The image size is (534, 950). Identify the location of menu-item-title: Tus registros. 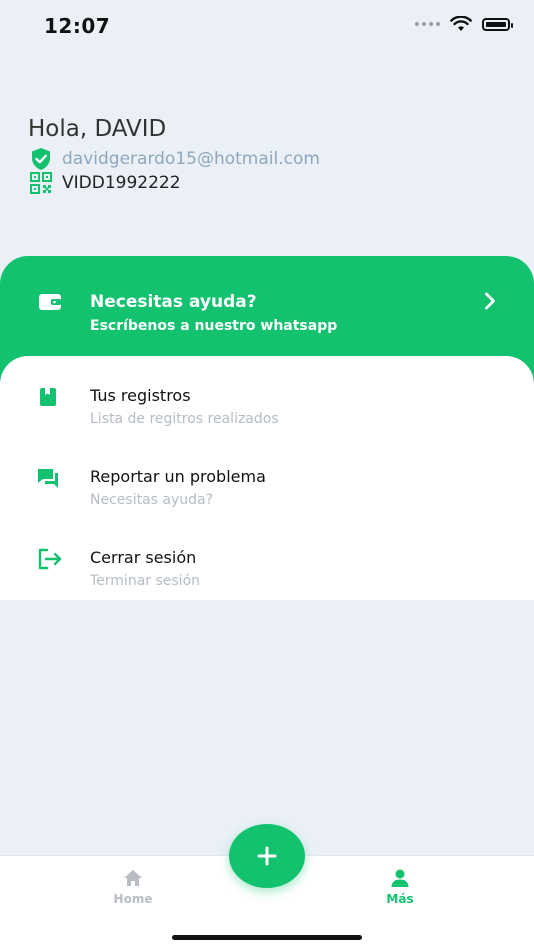
(140, 395).